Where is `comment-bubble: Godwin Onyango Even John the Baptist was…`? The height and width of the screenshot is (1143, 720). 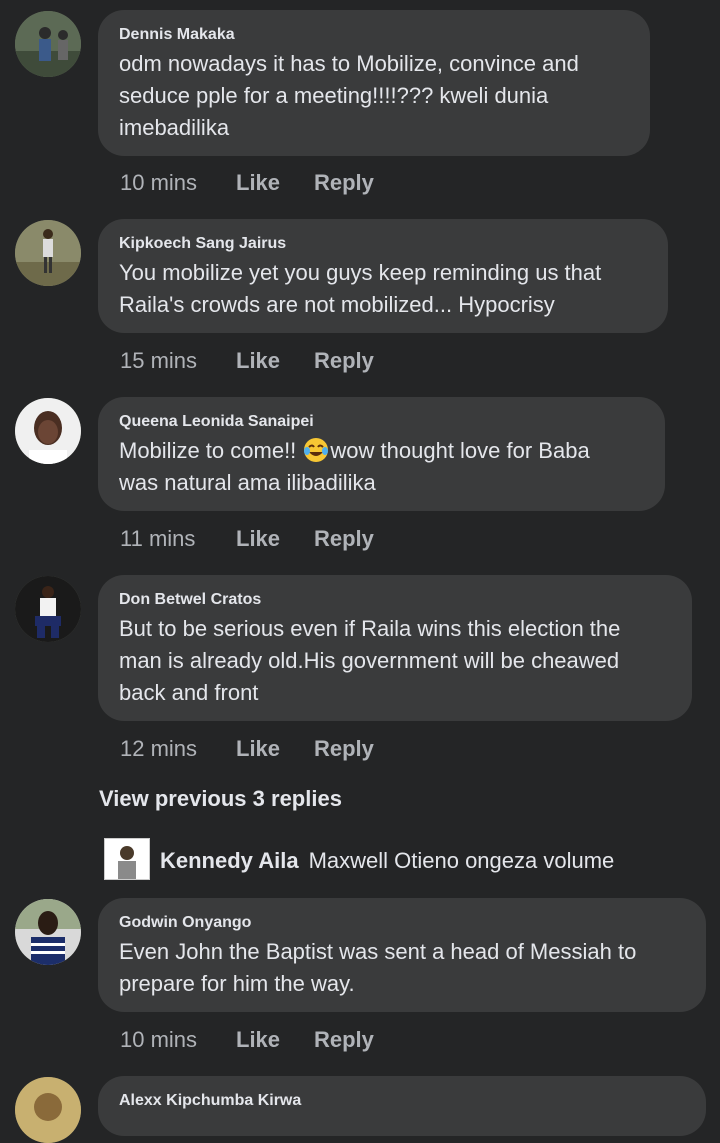 comment-bubble: Godwin Onyango Even John the Baptist was… is located at coordinates (402, 955).